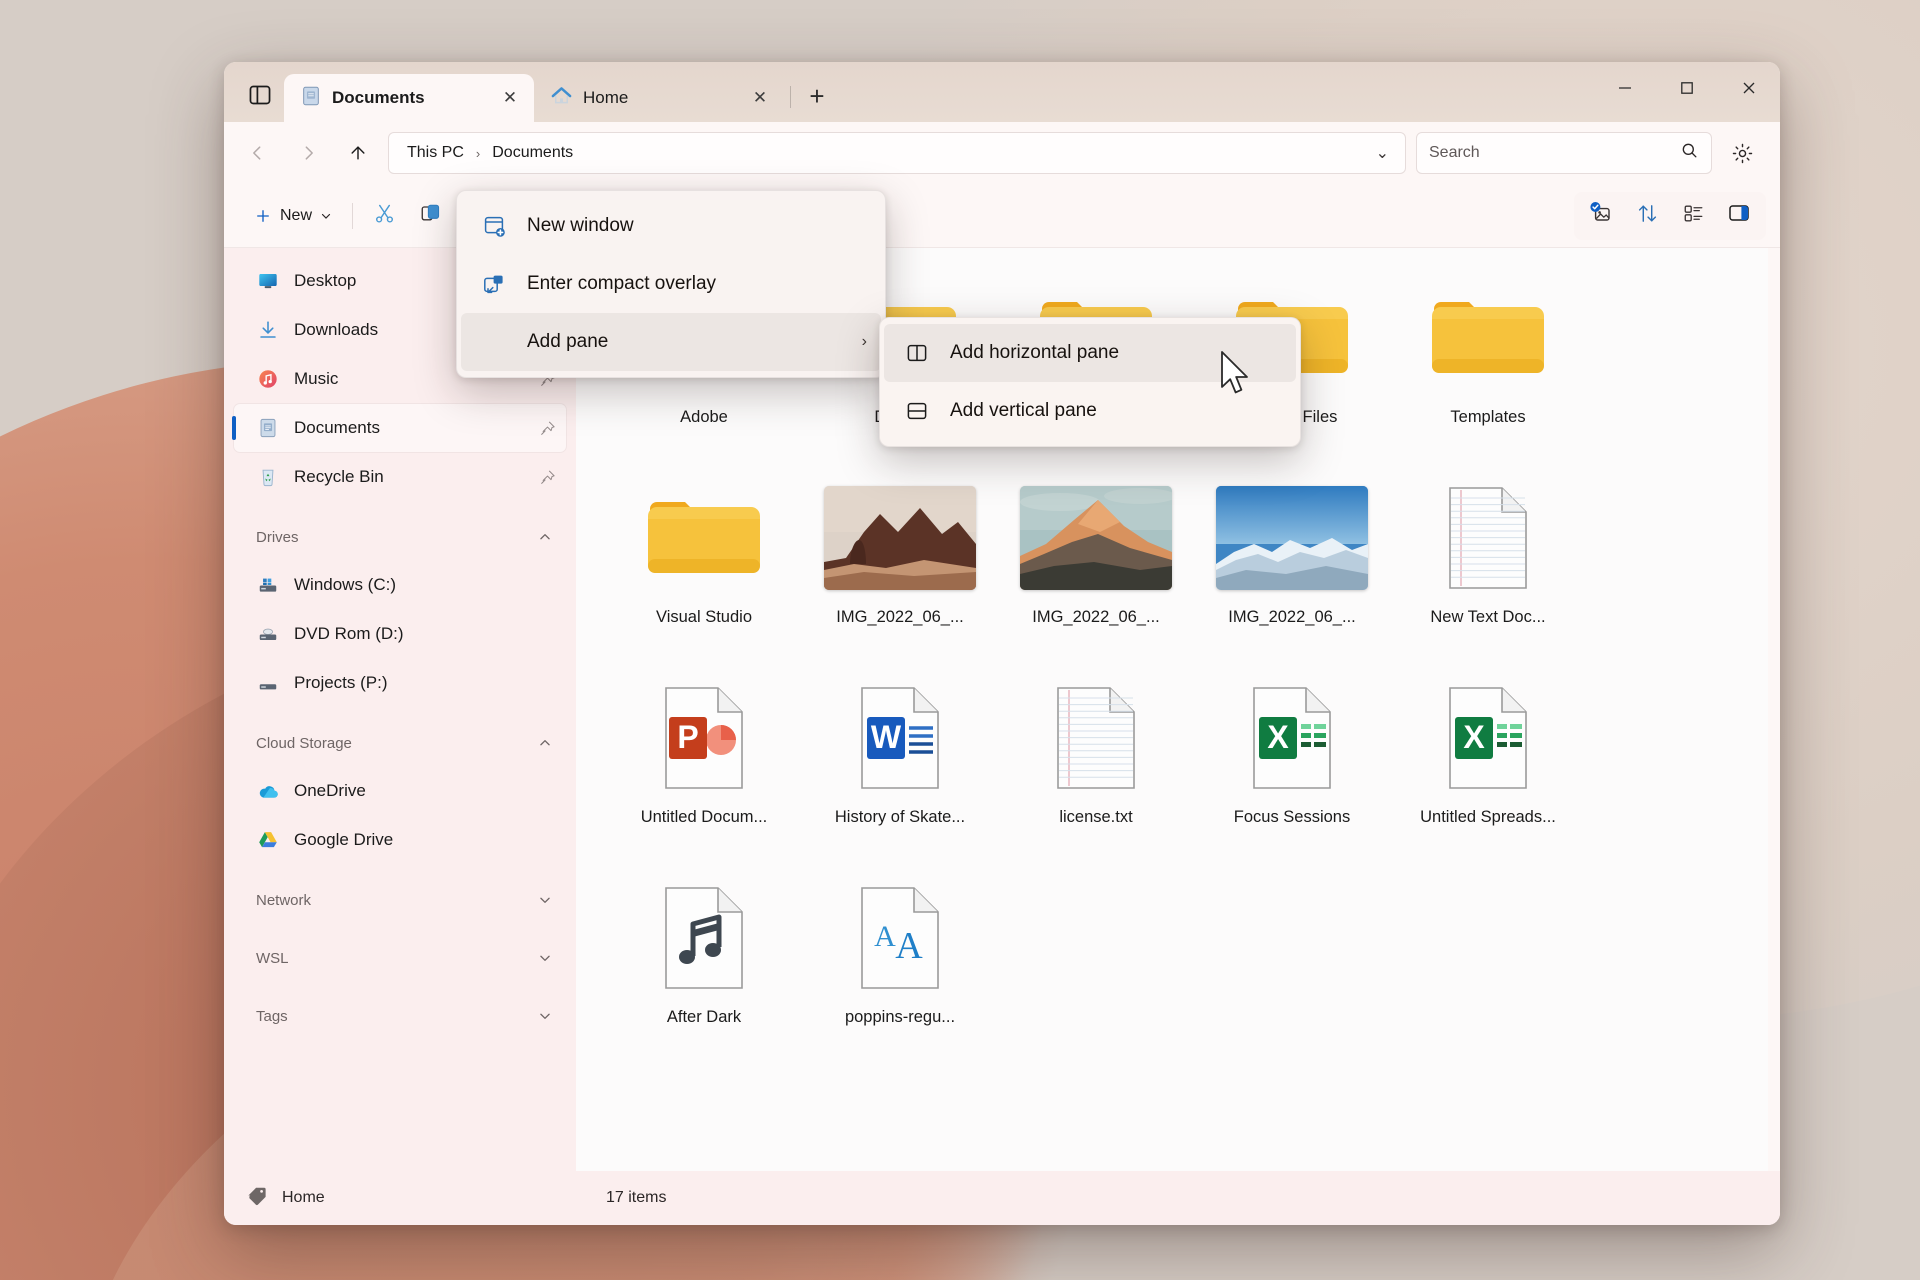 The height and width of the screenshot is (1280, 1920). Describe the element at coordinates (1292, 538) in the screenshot. I see `photo-snow-icon` at that location.